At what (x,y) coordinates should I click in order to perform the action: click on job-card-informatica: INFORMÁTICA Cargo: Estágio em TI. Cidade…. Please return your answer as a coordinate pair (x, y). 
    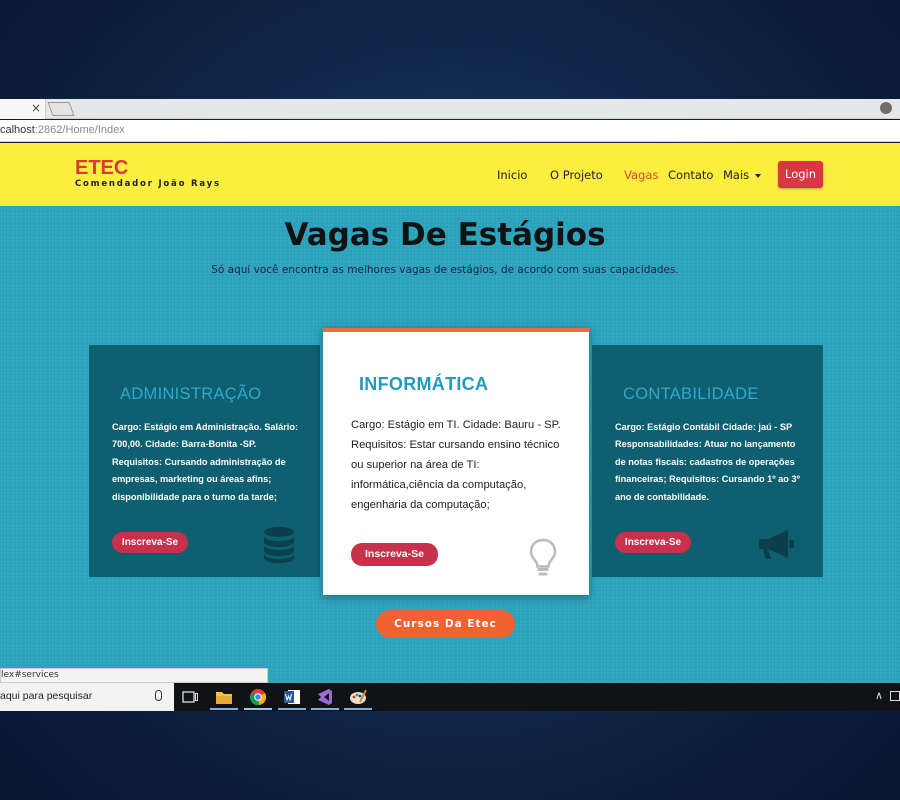
    Looking at the image, I should click on (456, 461).